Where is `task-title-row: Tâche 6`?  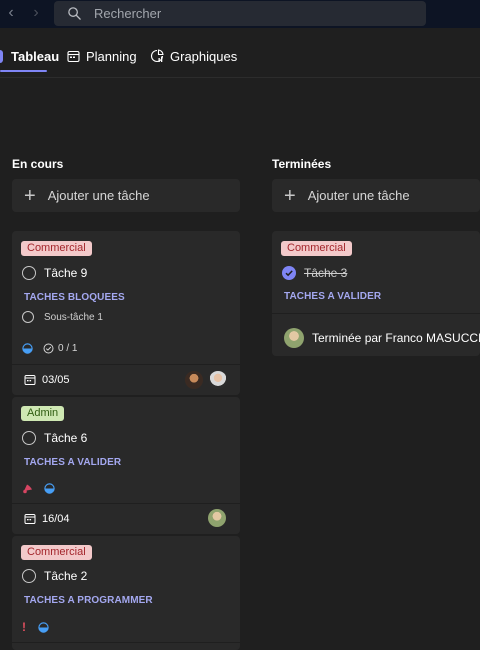
task-title-row: Tâche 6 is located at coordinates (54, 438).